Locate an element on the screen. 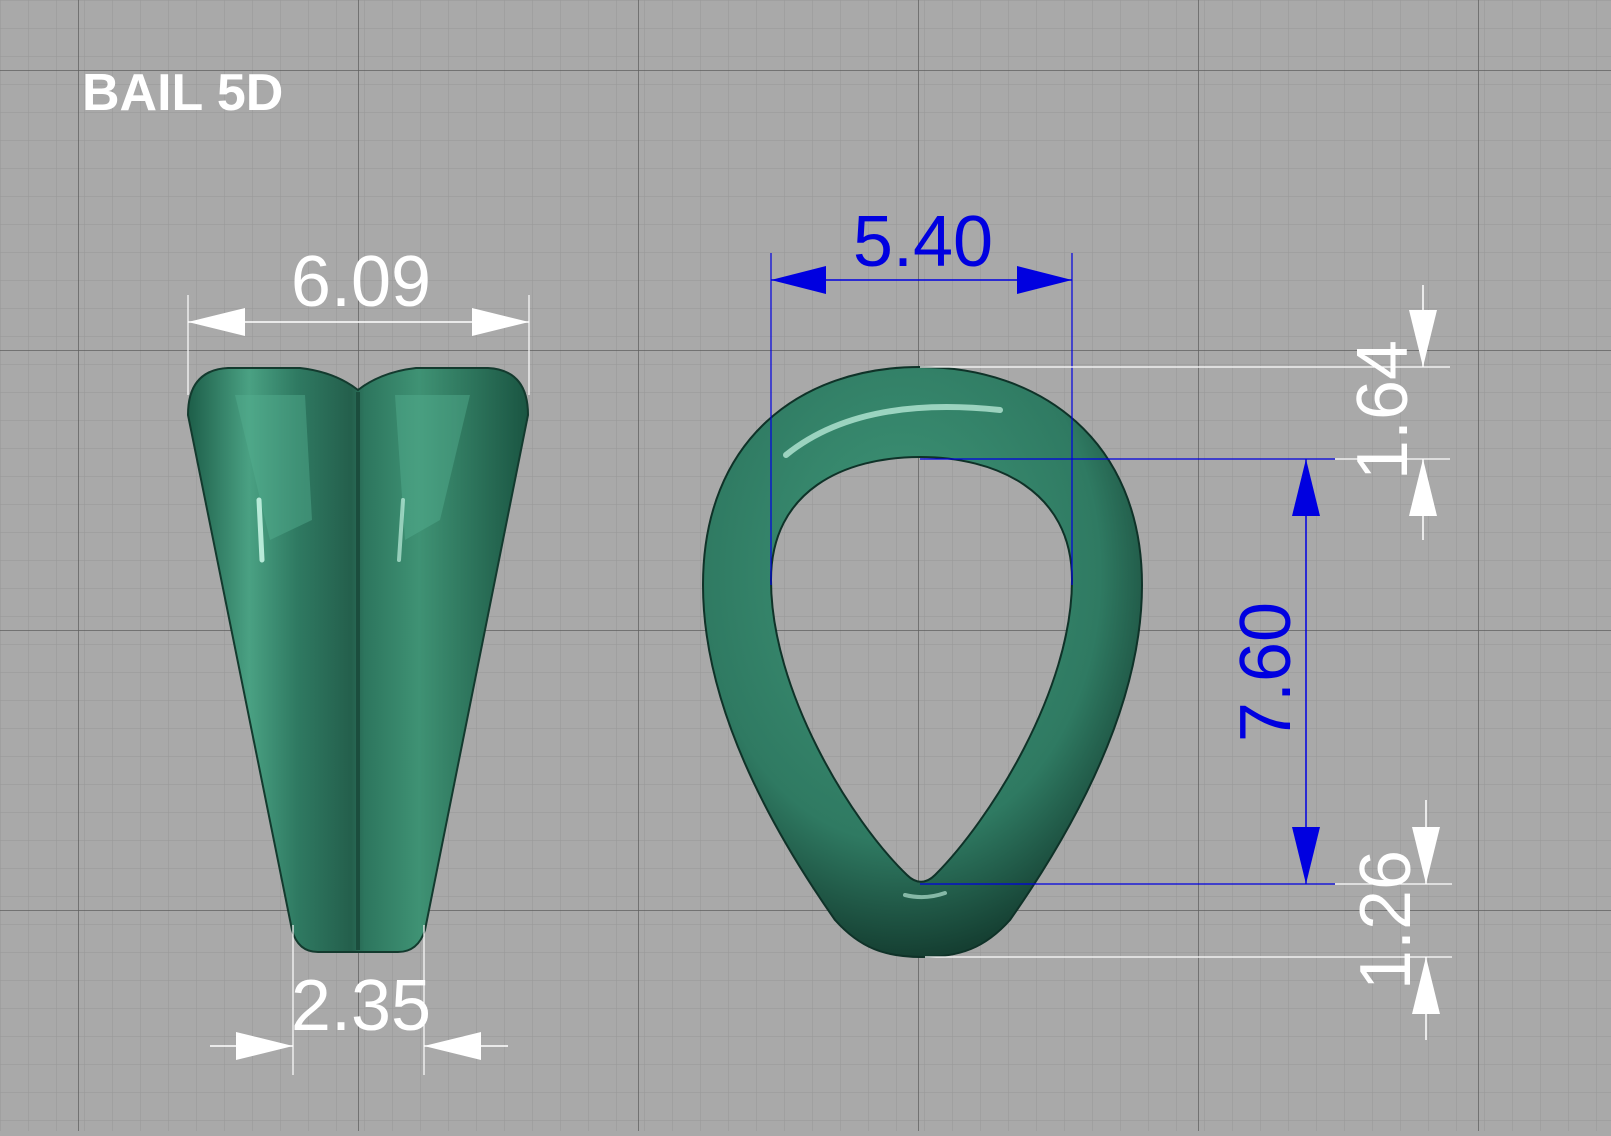 Image resolution: width=1611 pixels, height=1136 pixels. dimension-label-side-bottom-width: 2.35 is located at coordinates (361, 1006).